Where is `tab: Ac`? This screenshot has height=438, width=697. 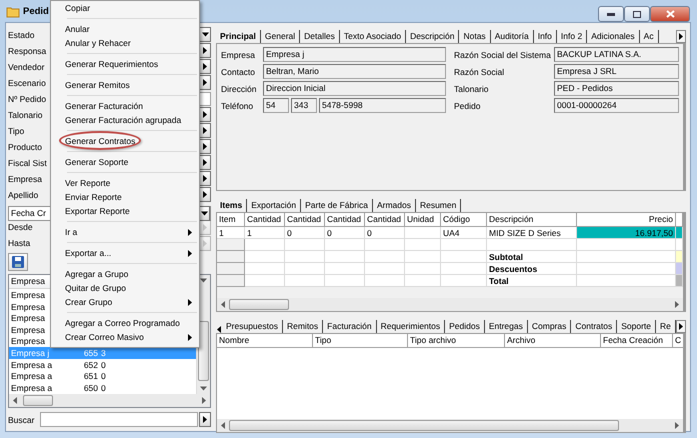
tab: Ac is located at coordinates (649, 36).